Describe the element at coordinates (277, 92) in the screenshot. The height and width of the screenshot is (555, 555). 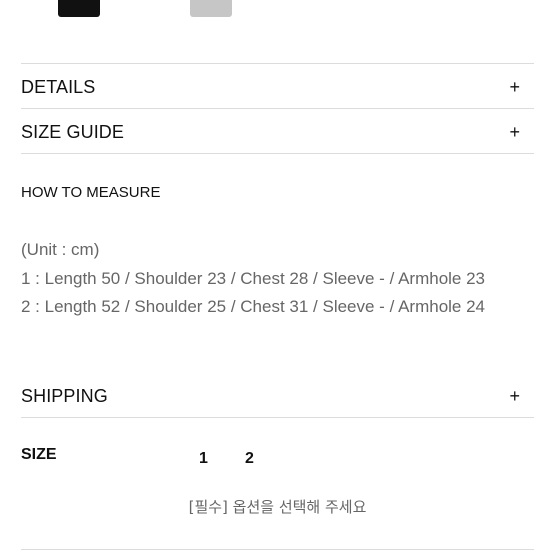
I see `details-accordion: DETAILS +` at that location.